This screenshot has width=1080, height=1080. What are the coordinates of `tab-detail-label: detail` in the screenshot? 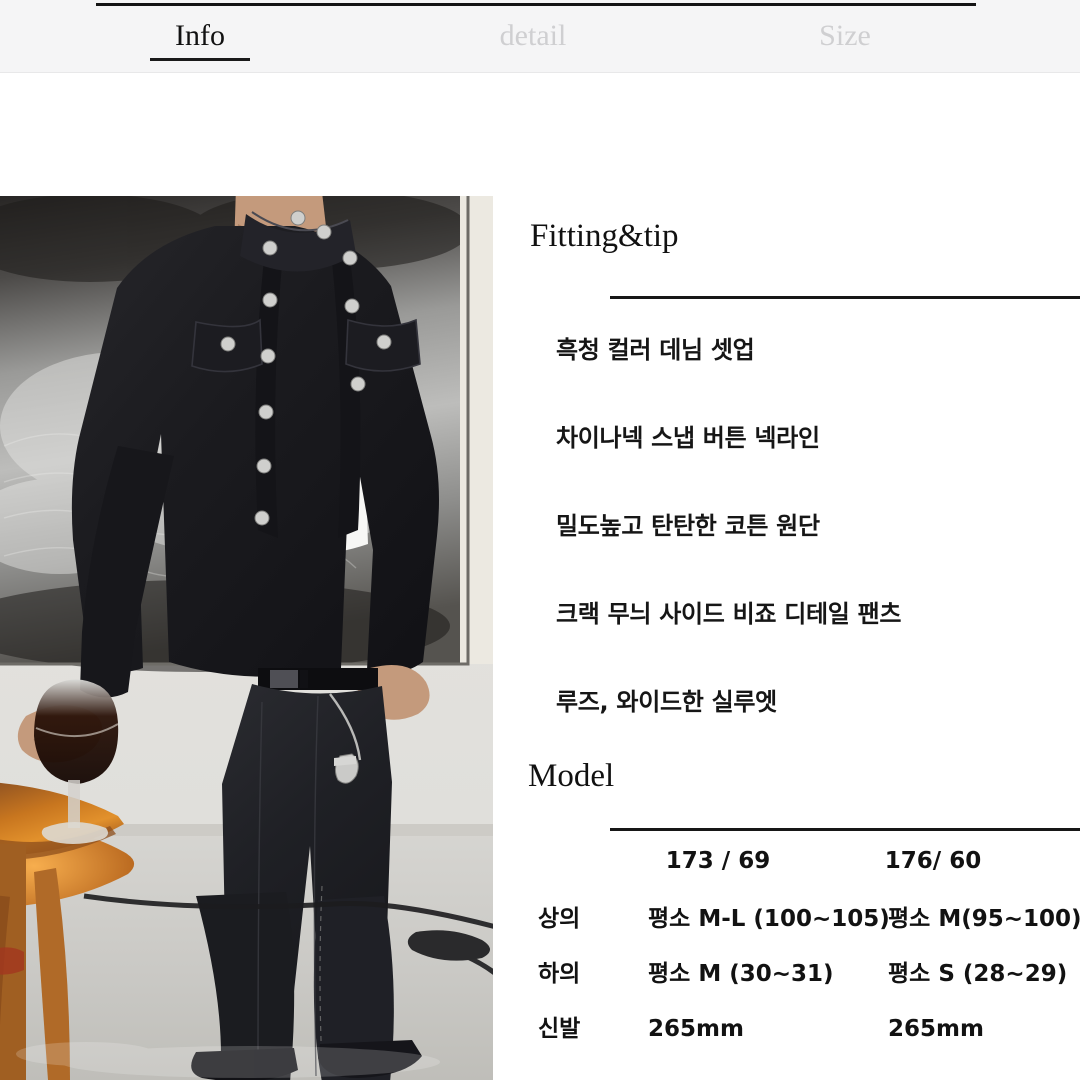 It's located at (533, 35).